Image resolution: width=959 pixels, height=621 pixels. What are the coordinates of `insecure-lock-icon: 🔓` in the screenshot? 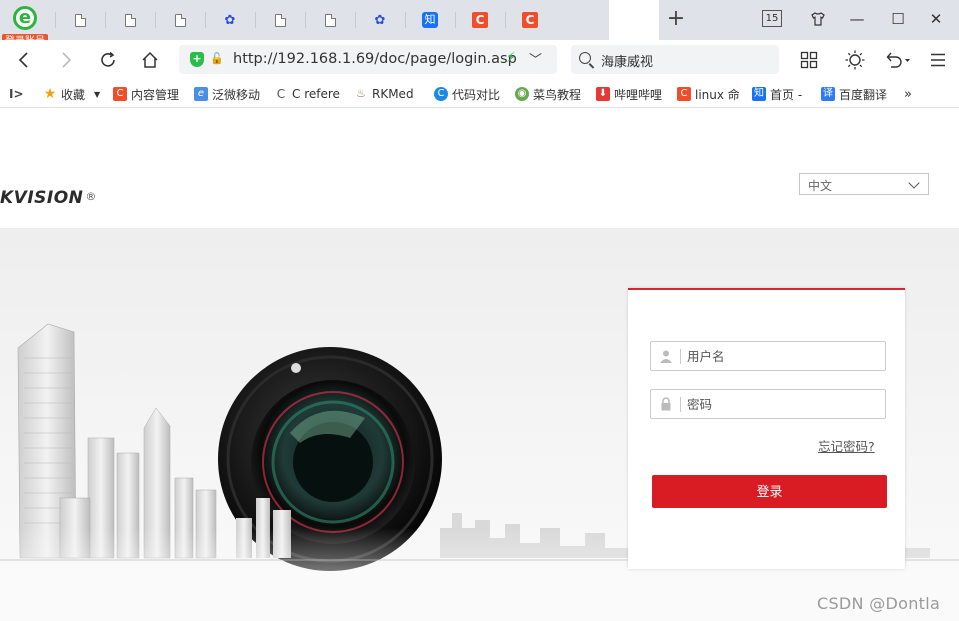 It's located at (217, 58).